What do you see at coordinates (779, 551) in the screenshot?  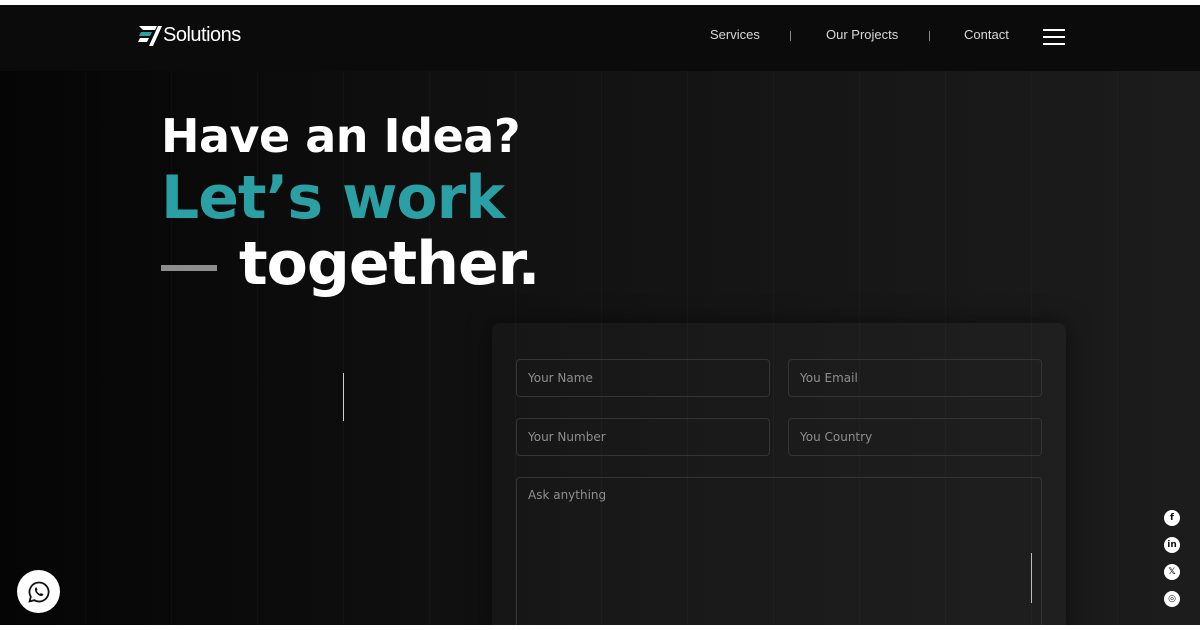 I see `message-textarea` at bounding box center [779, 551].